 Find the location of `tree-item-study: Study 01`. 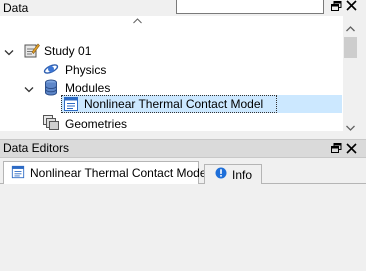

tree-item-study: Study 01 is located at coordinates (67, 51).